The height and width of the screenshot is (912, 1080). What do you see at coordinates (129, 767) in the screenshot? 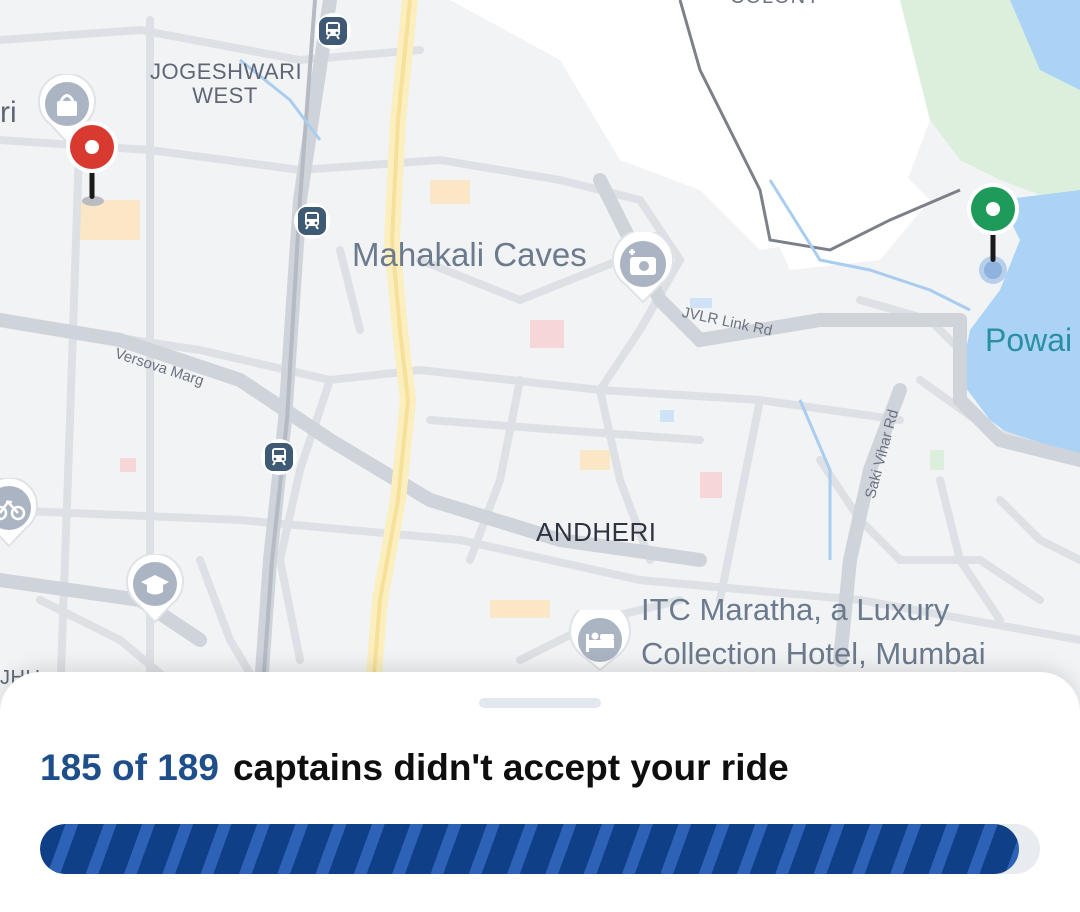
I see `captain-count: 185 of 189` at bounding box center [129, 767].